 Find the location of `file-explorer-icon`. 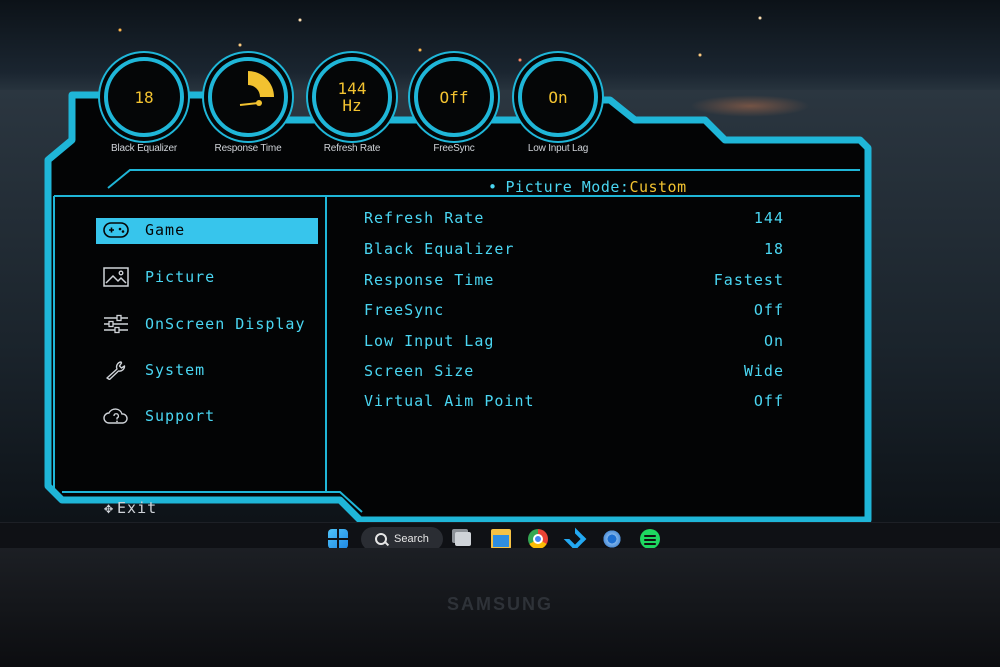

file-explorer-icon is located at coordinates (501, 539).